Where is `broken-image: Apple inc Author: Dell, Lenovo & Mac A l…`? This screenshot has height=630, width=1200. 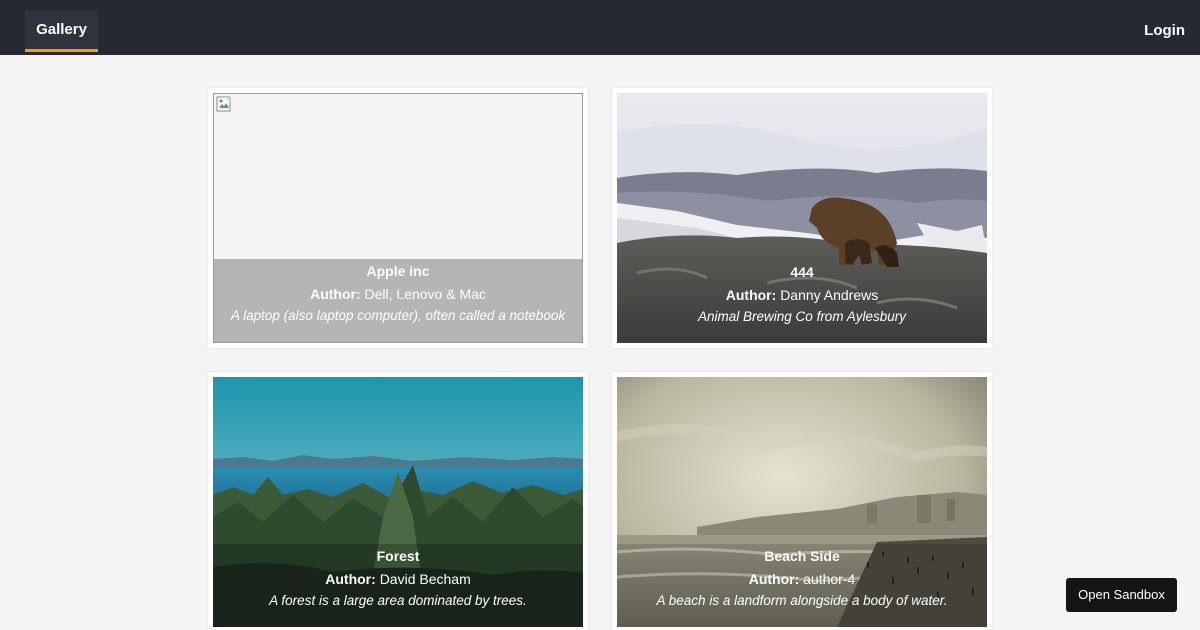 broken-image: Apple inc Author: Dell, Lenovo & Mac A l… is located at coordinates (398, 218).